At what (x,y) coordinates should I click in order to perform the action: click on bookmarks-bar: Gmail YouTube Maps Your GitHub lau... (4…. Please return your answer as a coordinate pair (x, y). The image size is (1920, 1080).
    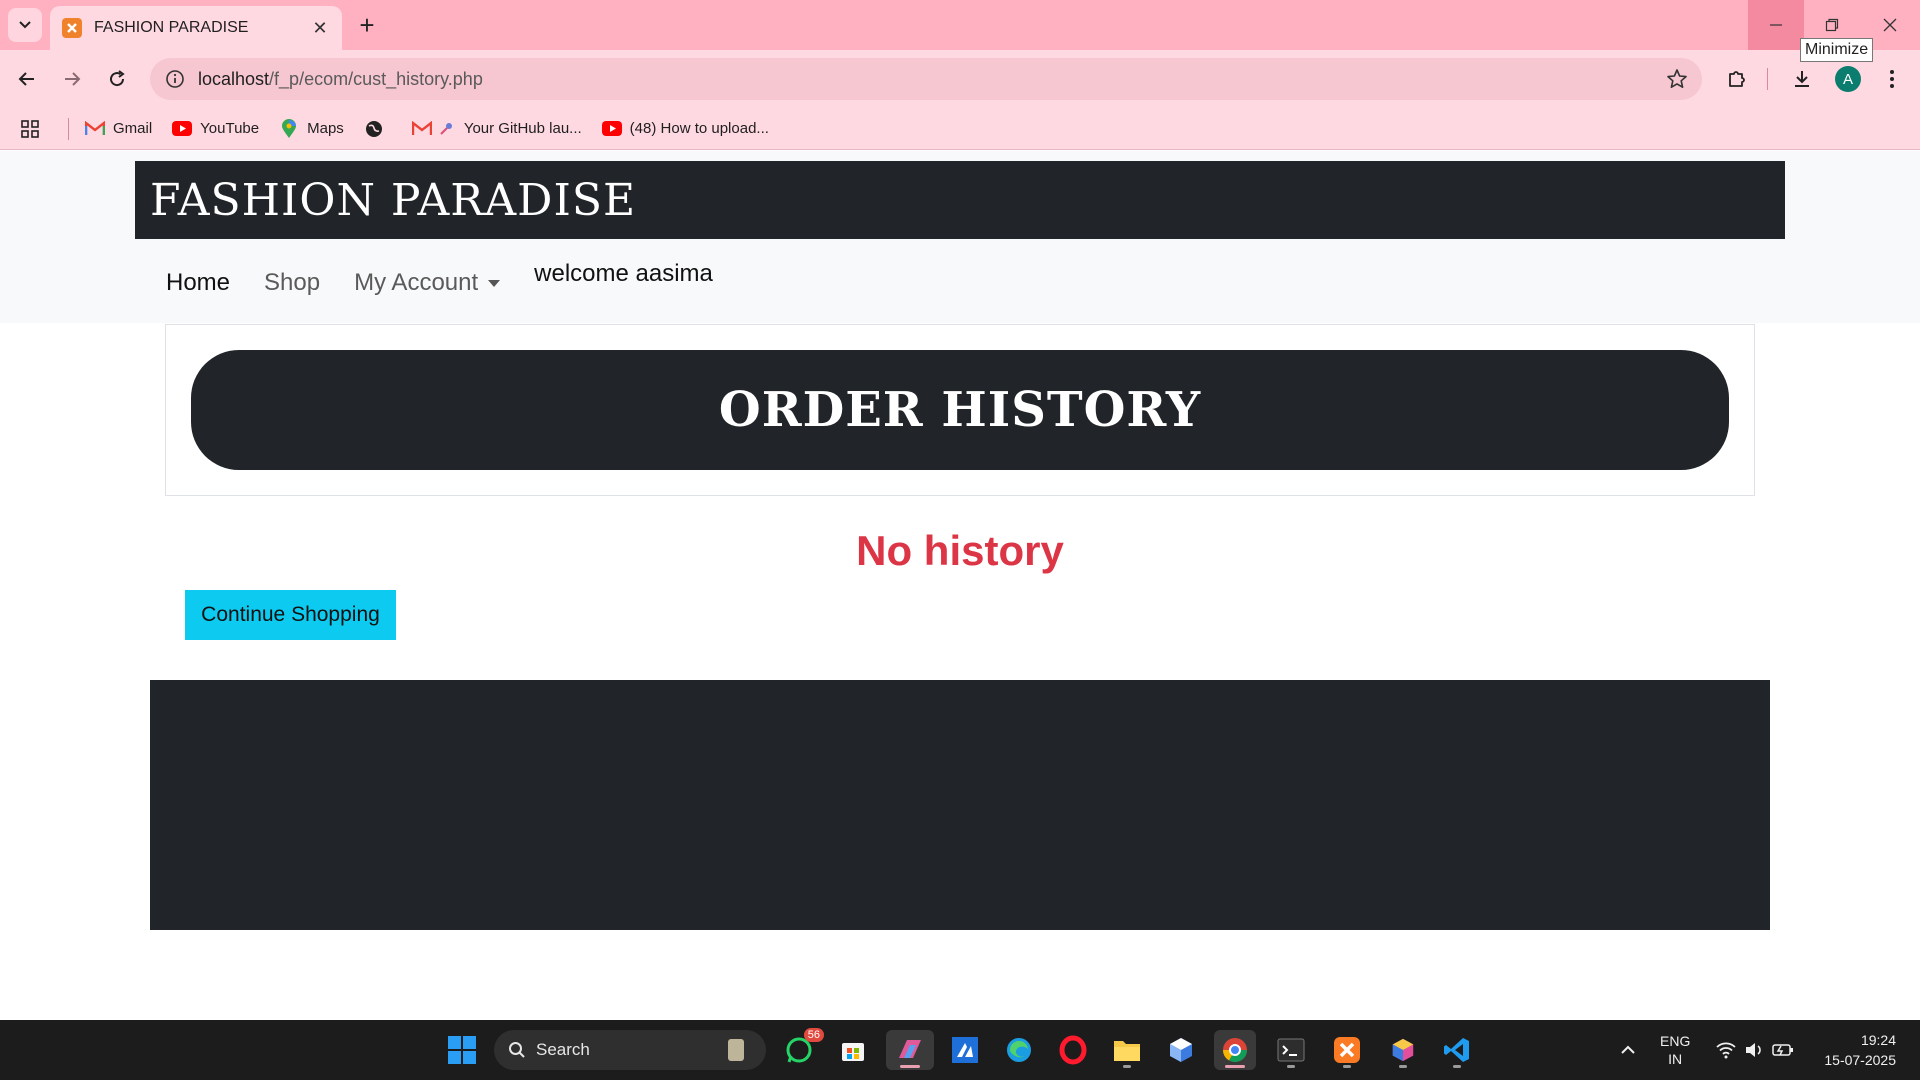
    Looking at the image, I should click on (960, 129).